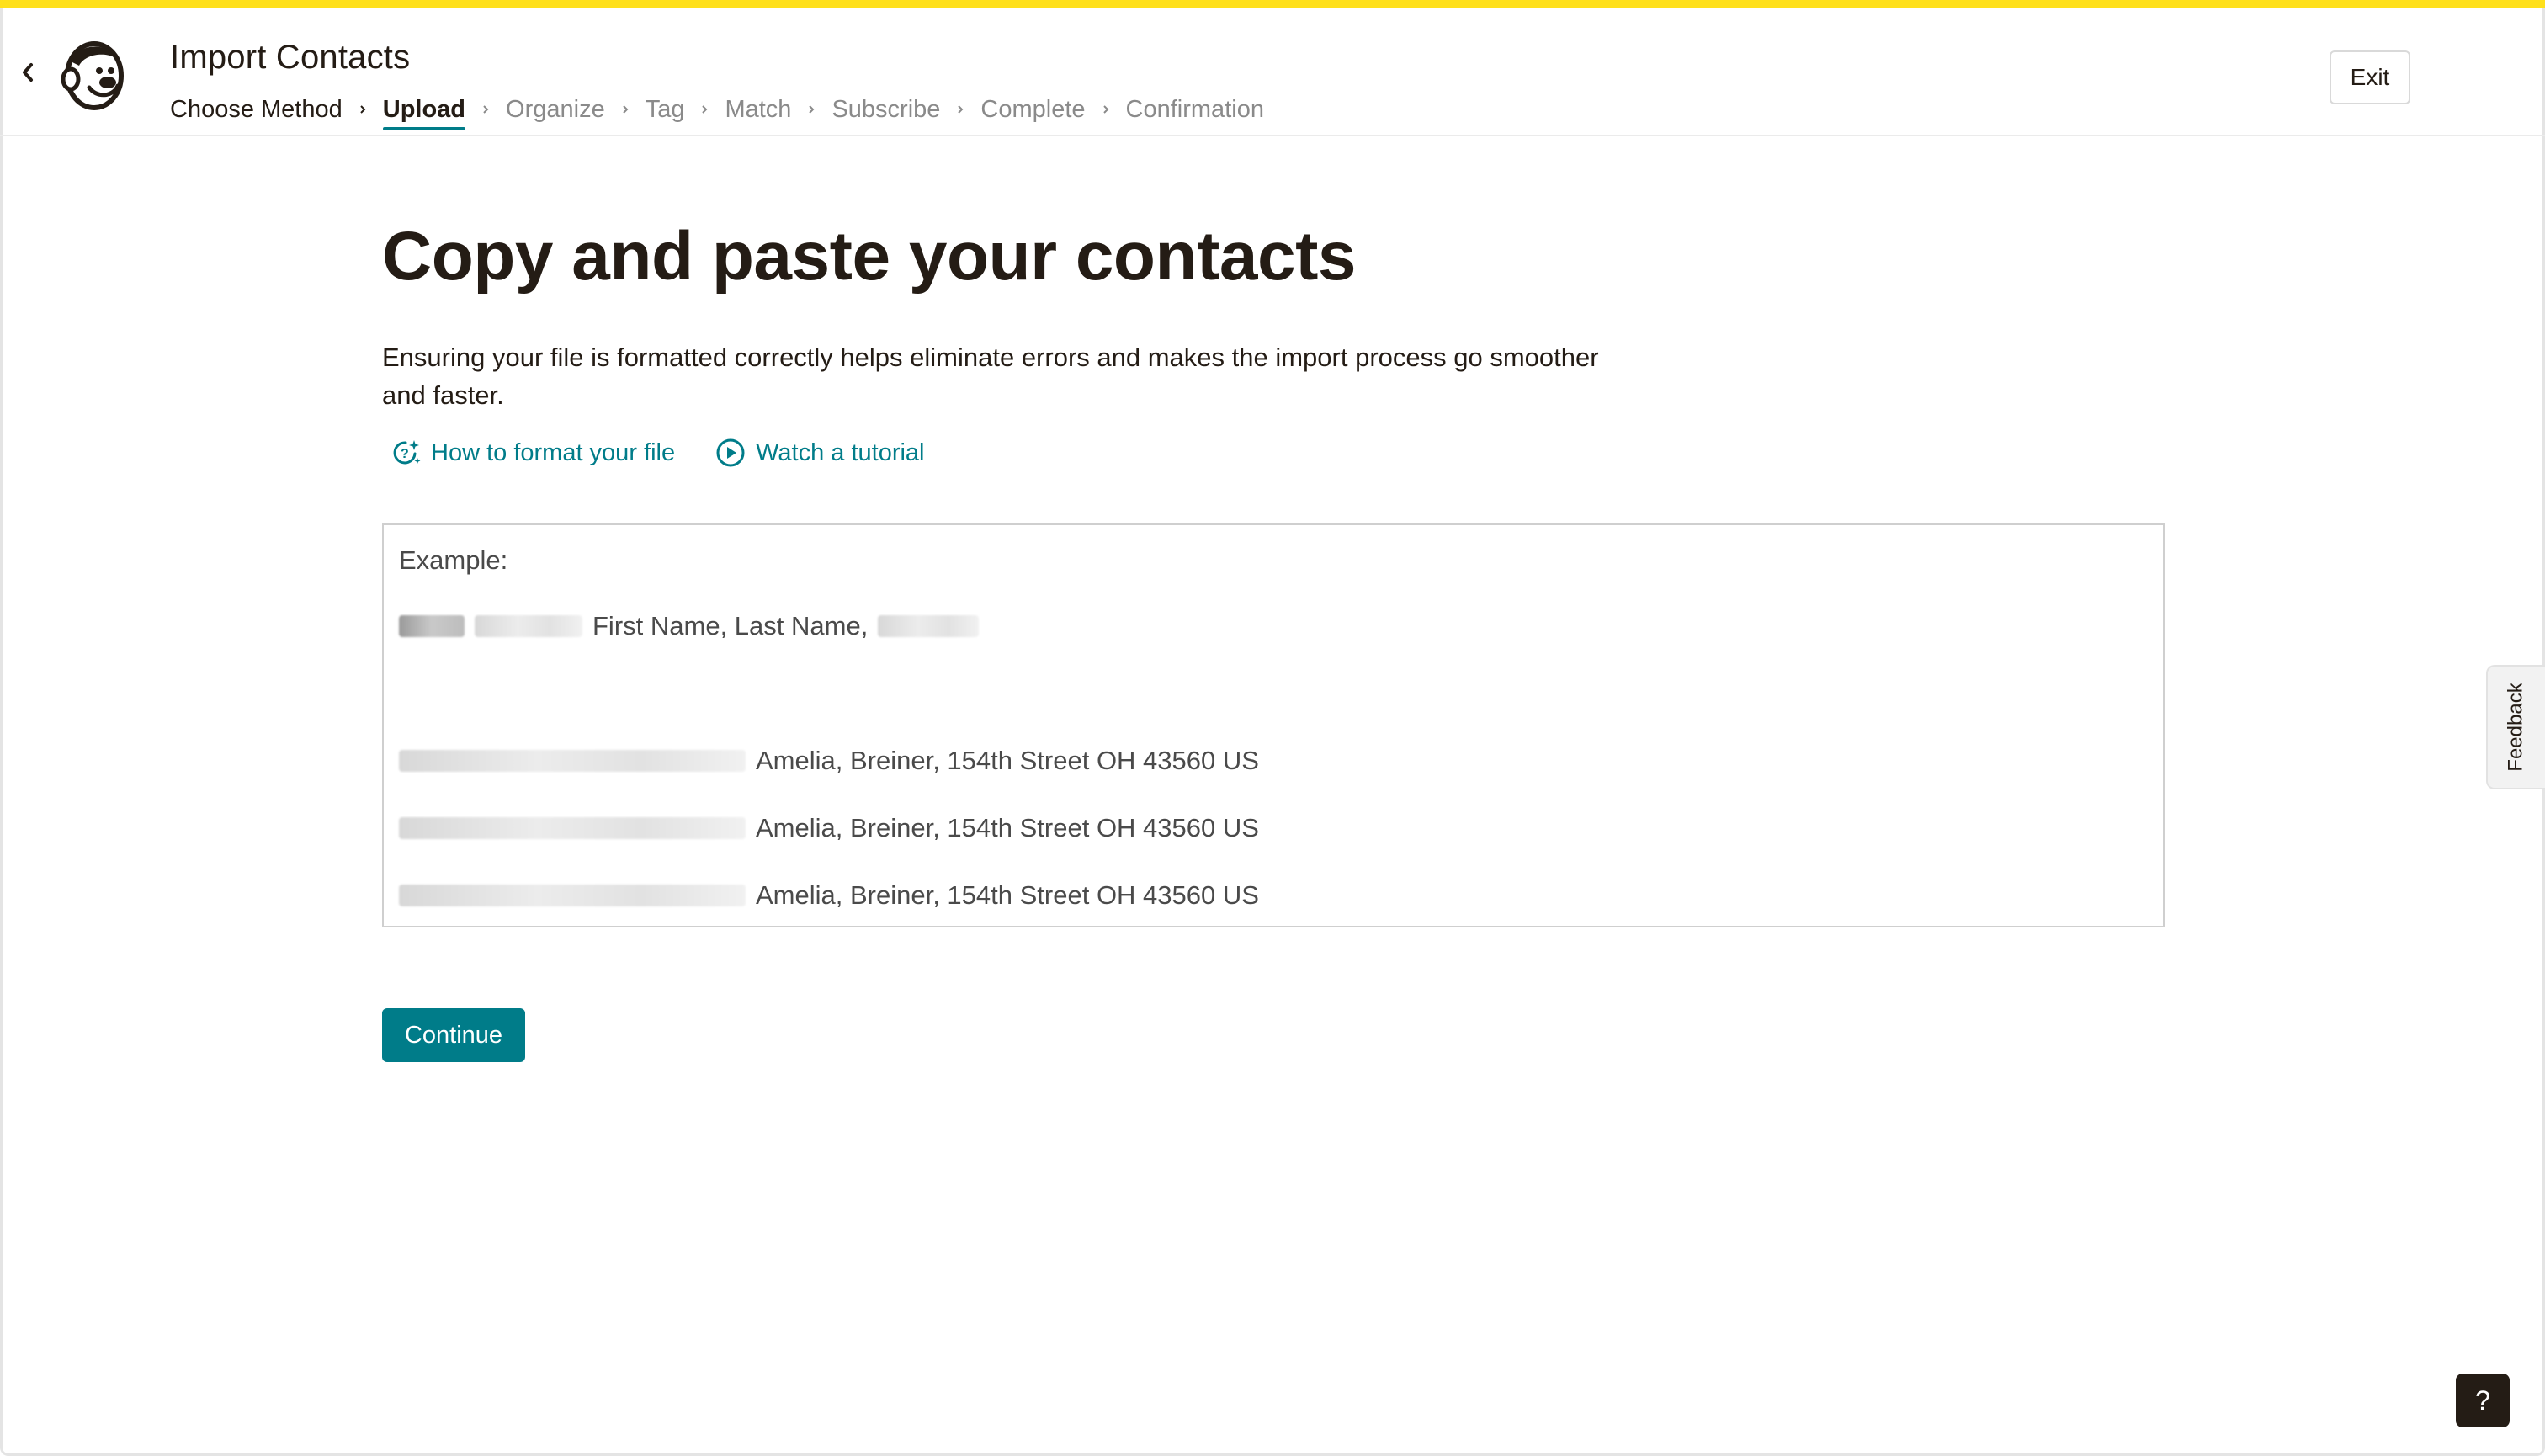 The image size is (2545, 1456). I want to click on help-button: ?, so click(2483, 1401).